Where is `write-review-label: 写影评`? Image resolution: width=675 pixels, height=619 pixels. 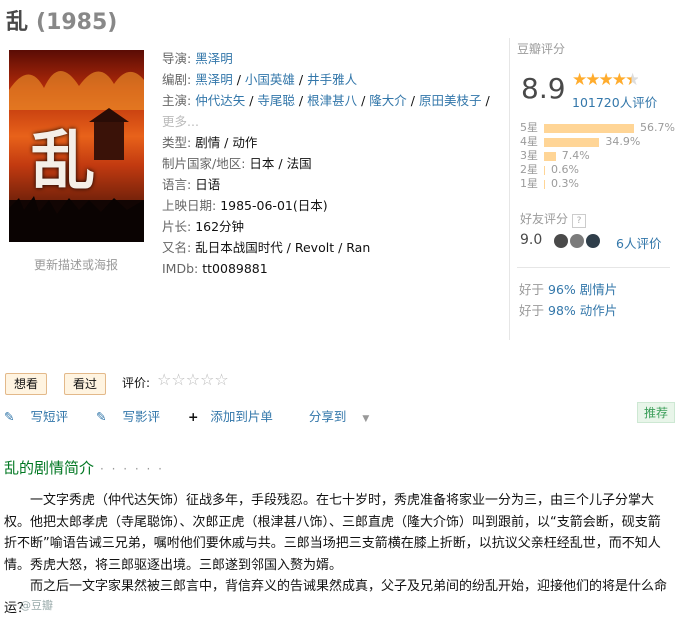
write-review-label: 写影评 is located at coordinates (141, 416).